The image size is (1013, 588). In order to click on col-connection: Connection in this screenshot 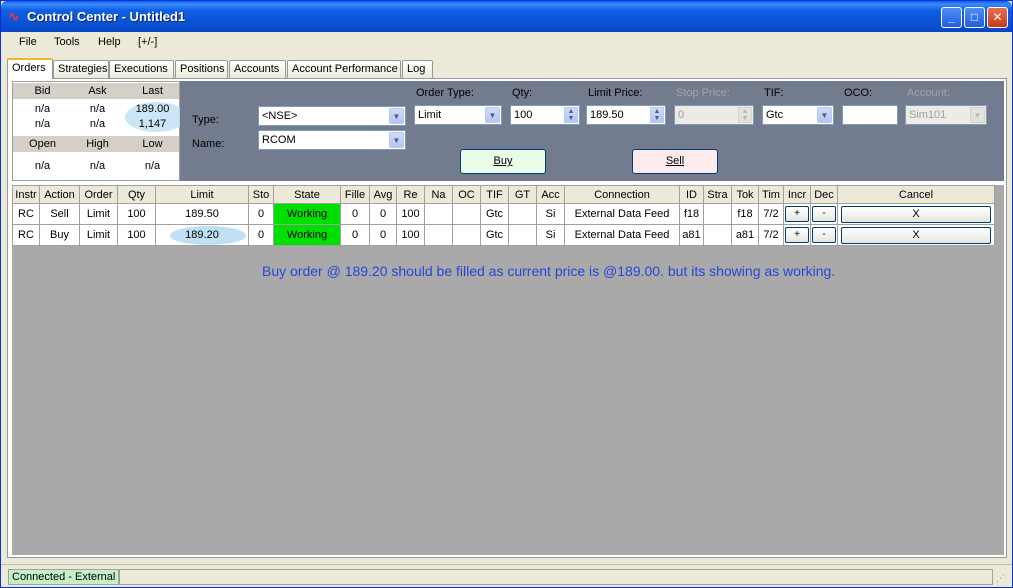, I will do `click(622, 194)`.